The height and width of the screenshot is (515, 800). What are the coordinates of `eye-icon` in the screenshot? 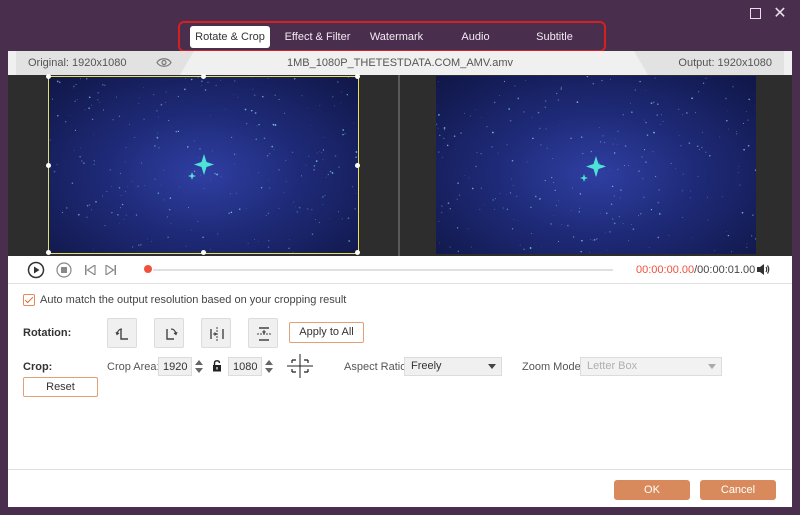 It's located at (164, 62).